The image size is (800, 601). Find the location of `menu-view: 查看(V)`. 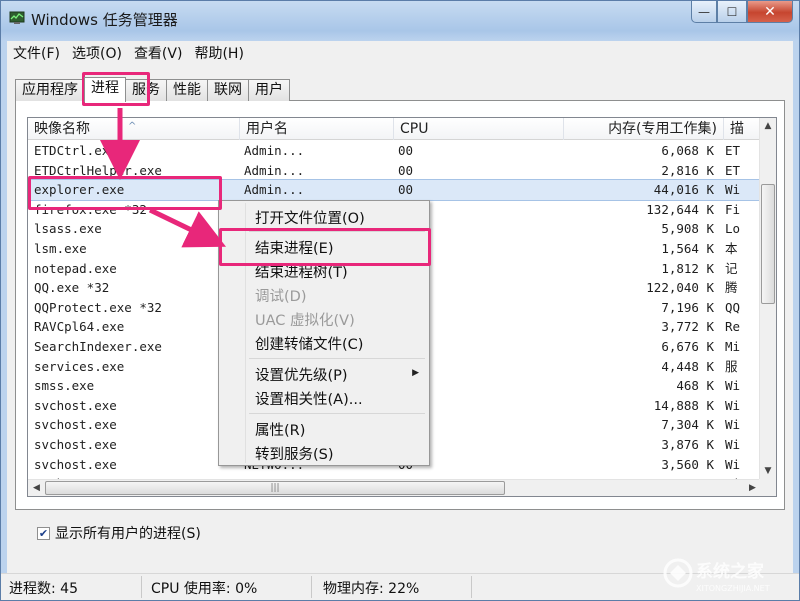

menu-view: 查看(V) is located at coordinates (158, 53).